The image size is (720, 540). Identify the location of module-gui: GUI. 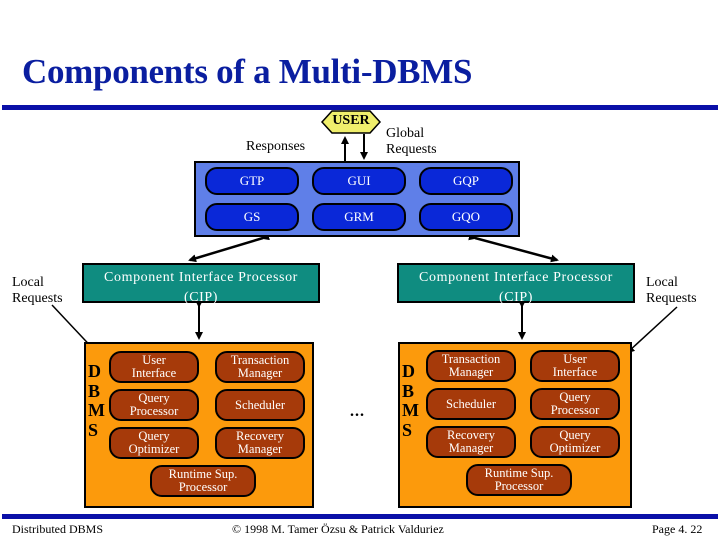
(359, 181).